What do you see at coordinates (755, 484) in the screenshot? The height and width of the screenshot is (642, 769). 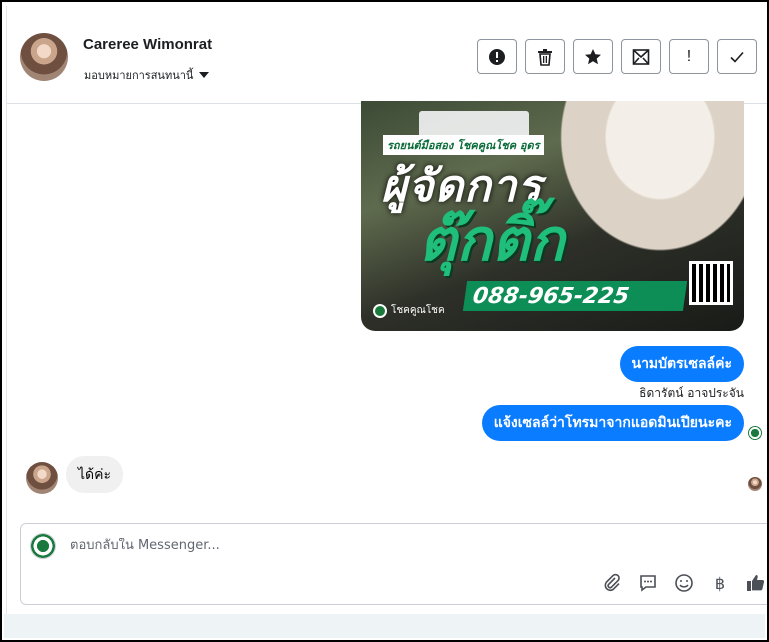 I see `seen-by-contact-avatar` at bounding box center [755, 484].